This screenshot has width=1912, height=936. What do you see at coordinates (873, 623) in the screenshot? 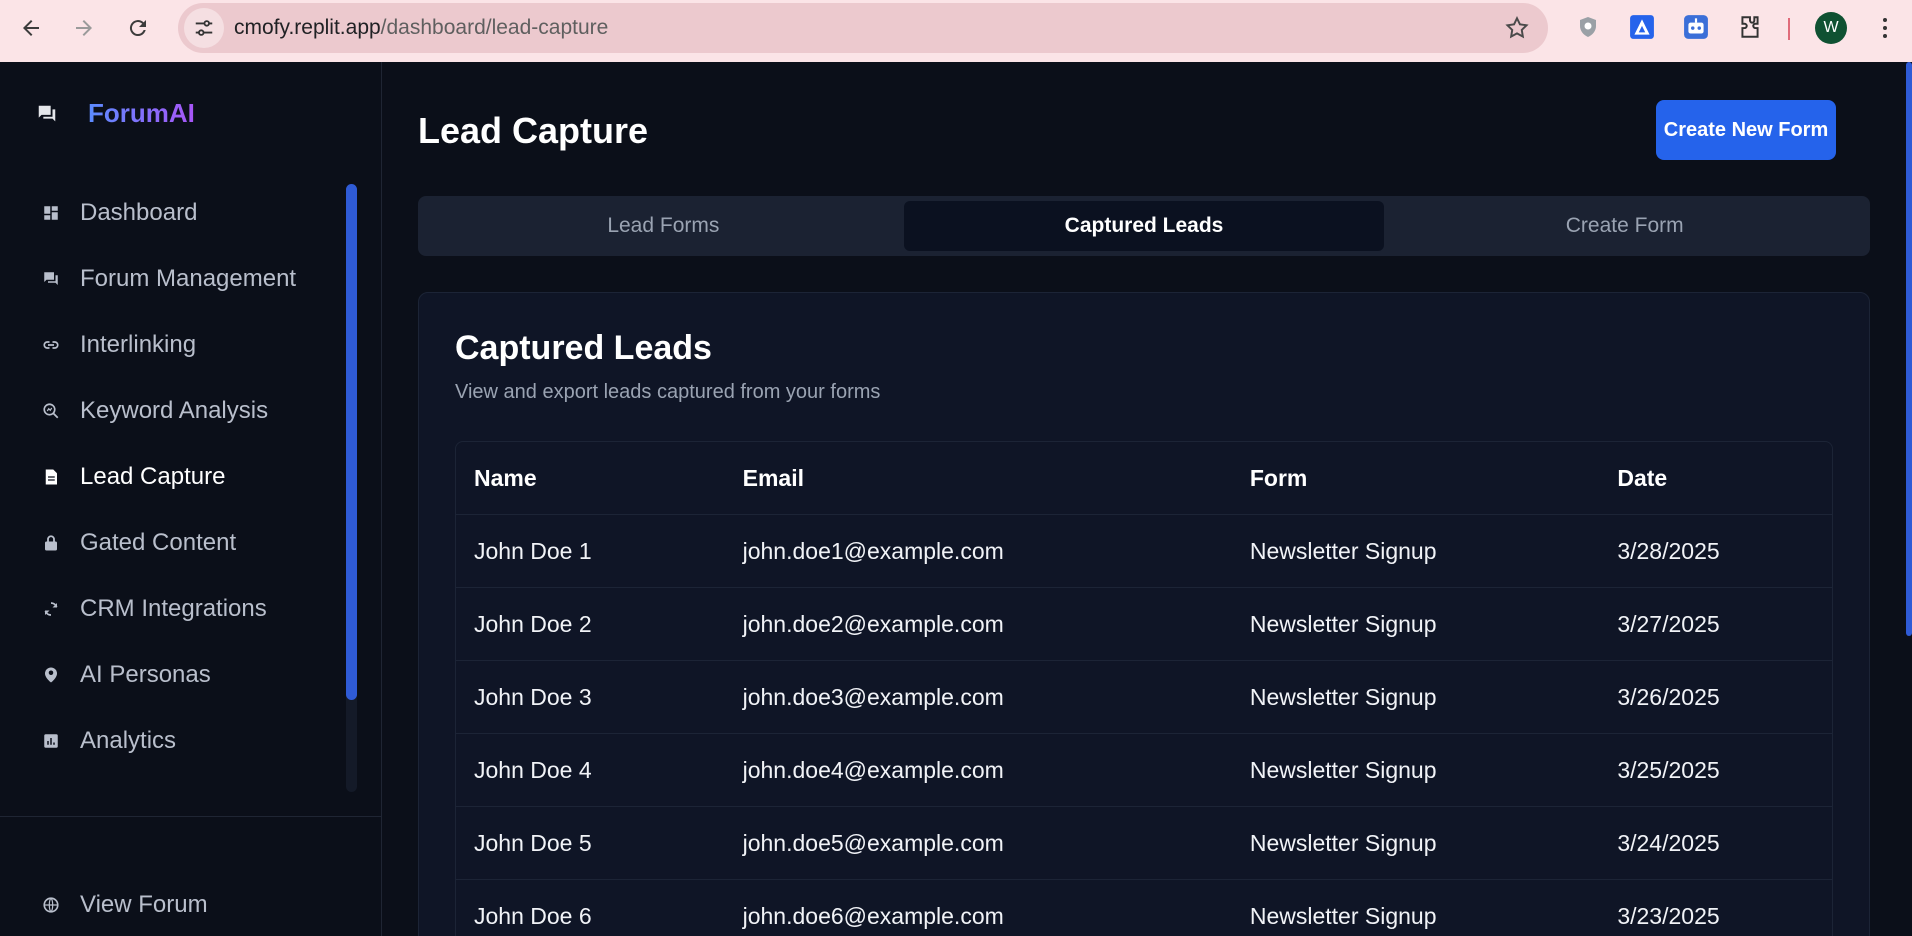
I see `cell-email: john.doe2@example.com` at bounding box center [873, 623].